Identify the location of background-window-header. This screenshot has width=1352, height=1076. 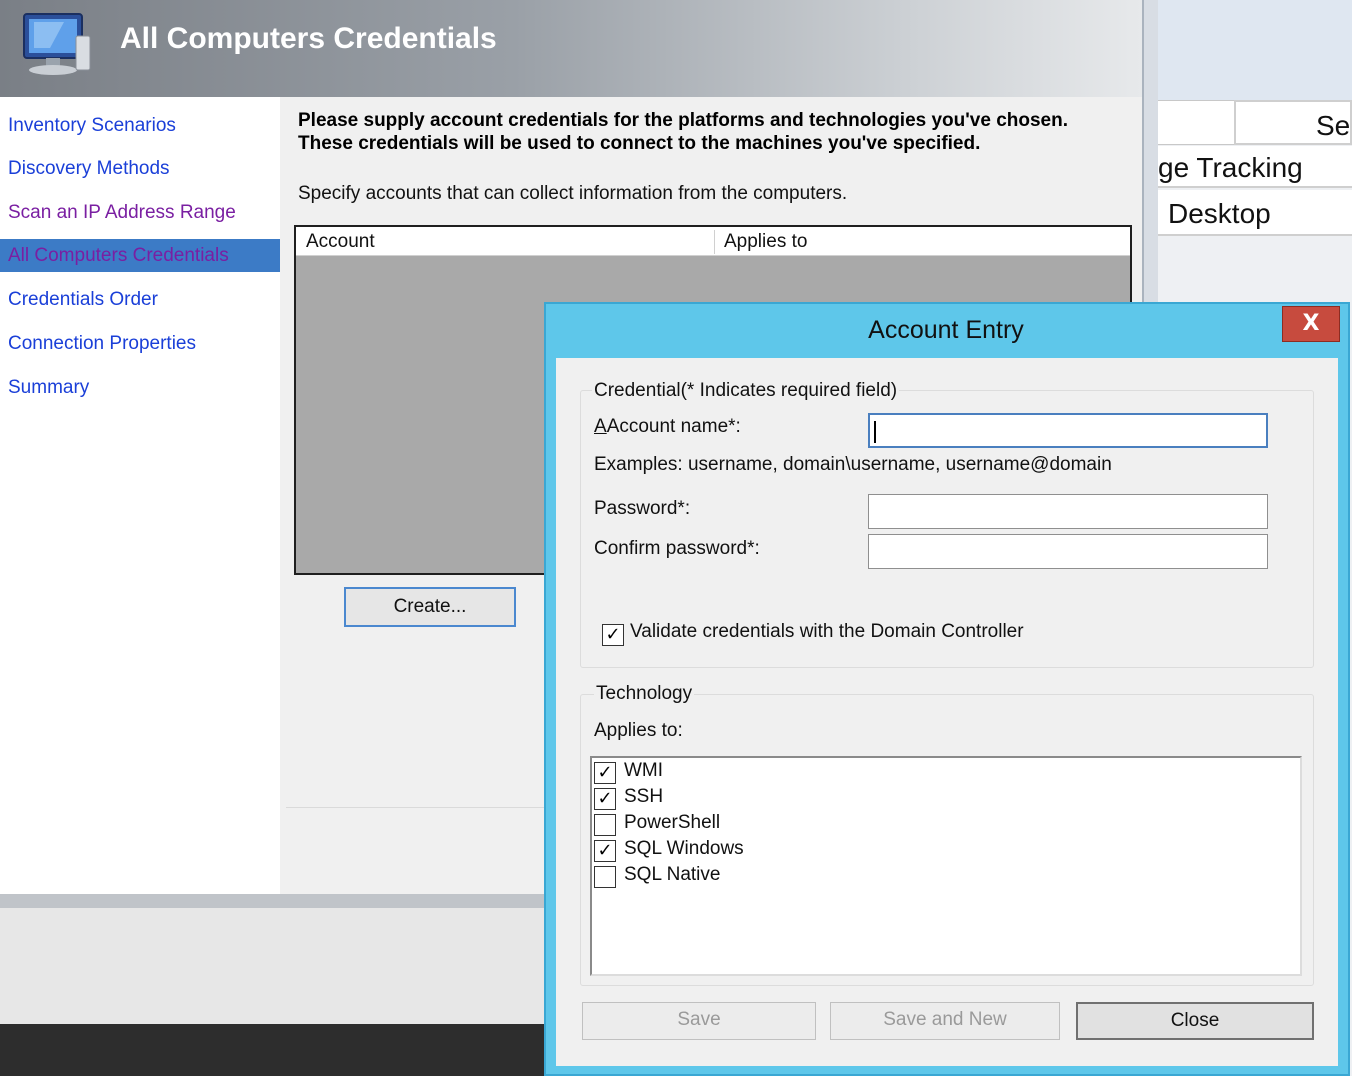
(1255, 50).